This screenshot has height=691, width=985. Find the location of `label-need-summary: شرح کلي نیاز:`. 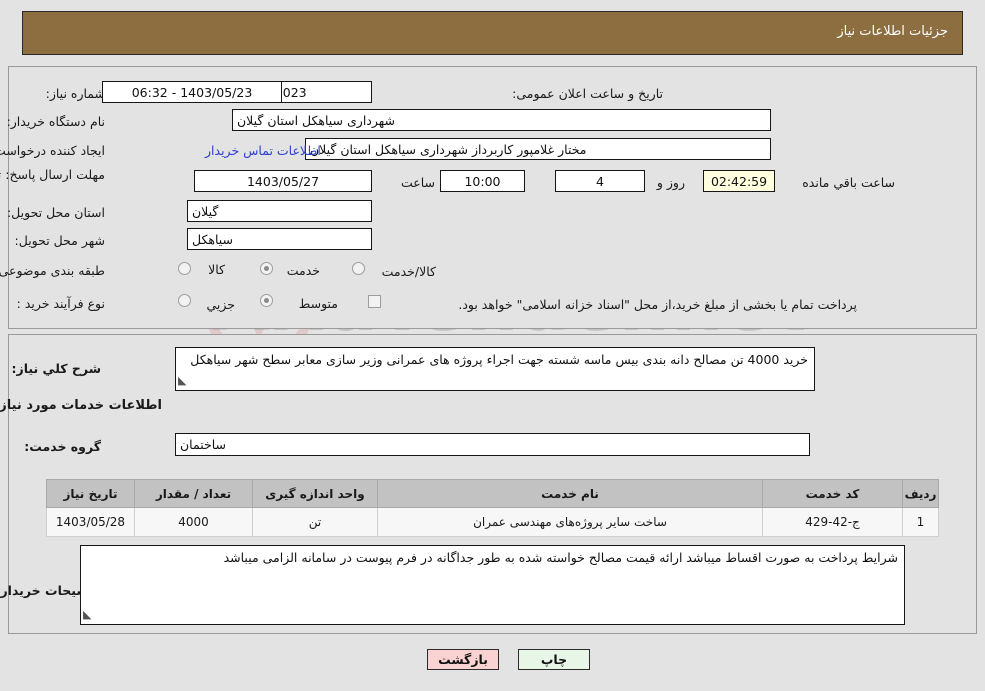

label-need-summary: شرح کلي نیاز: is located at coordinates (56, 368).